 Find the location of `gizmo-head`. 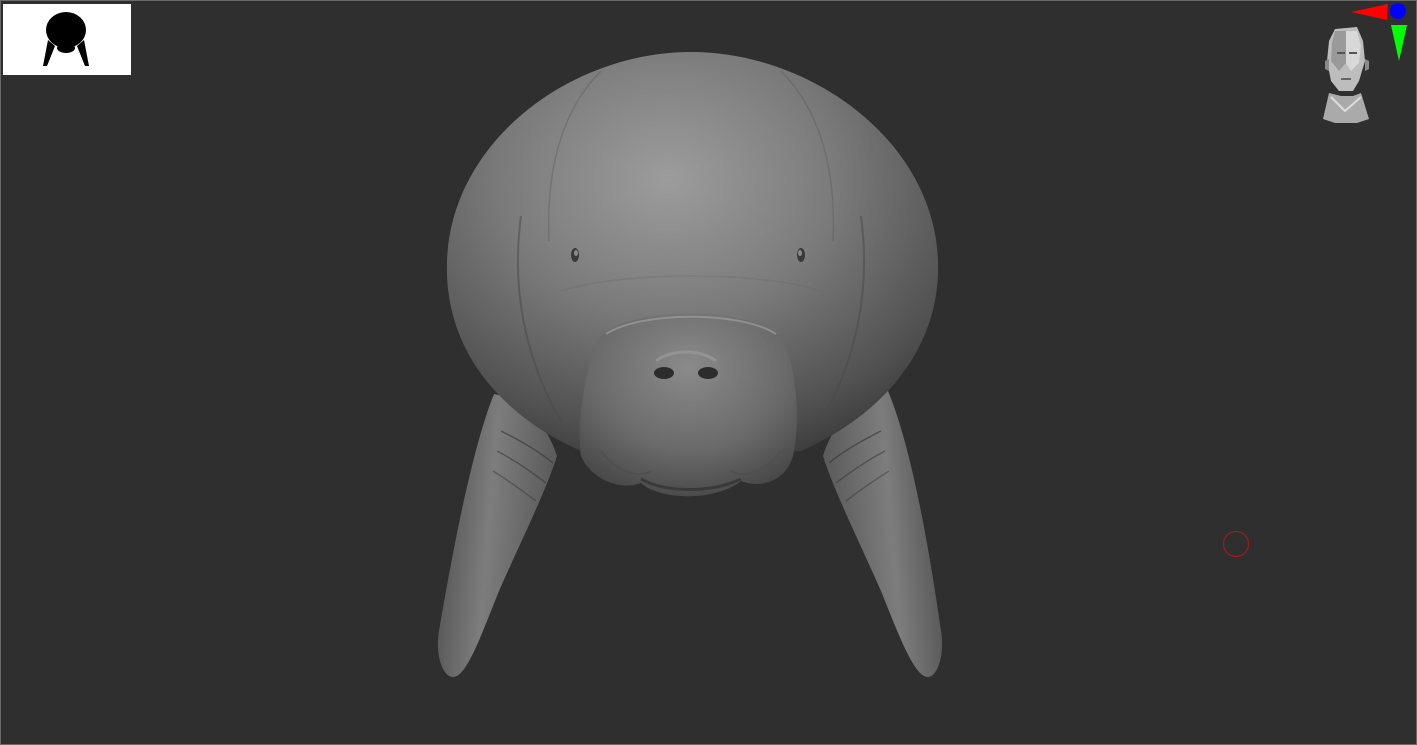

gizmo-head is located at coordinates (1346, 75).